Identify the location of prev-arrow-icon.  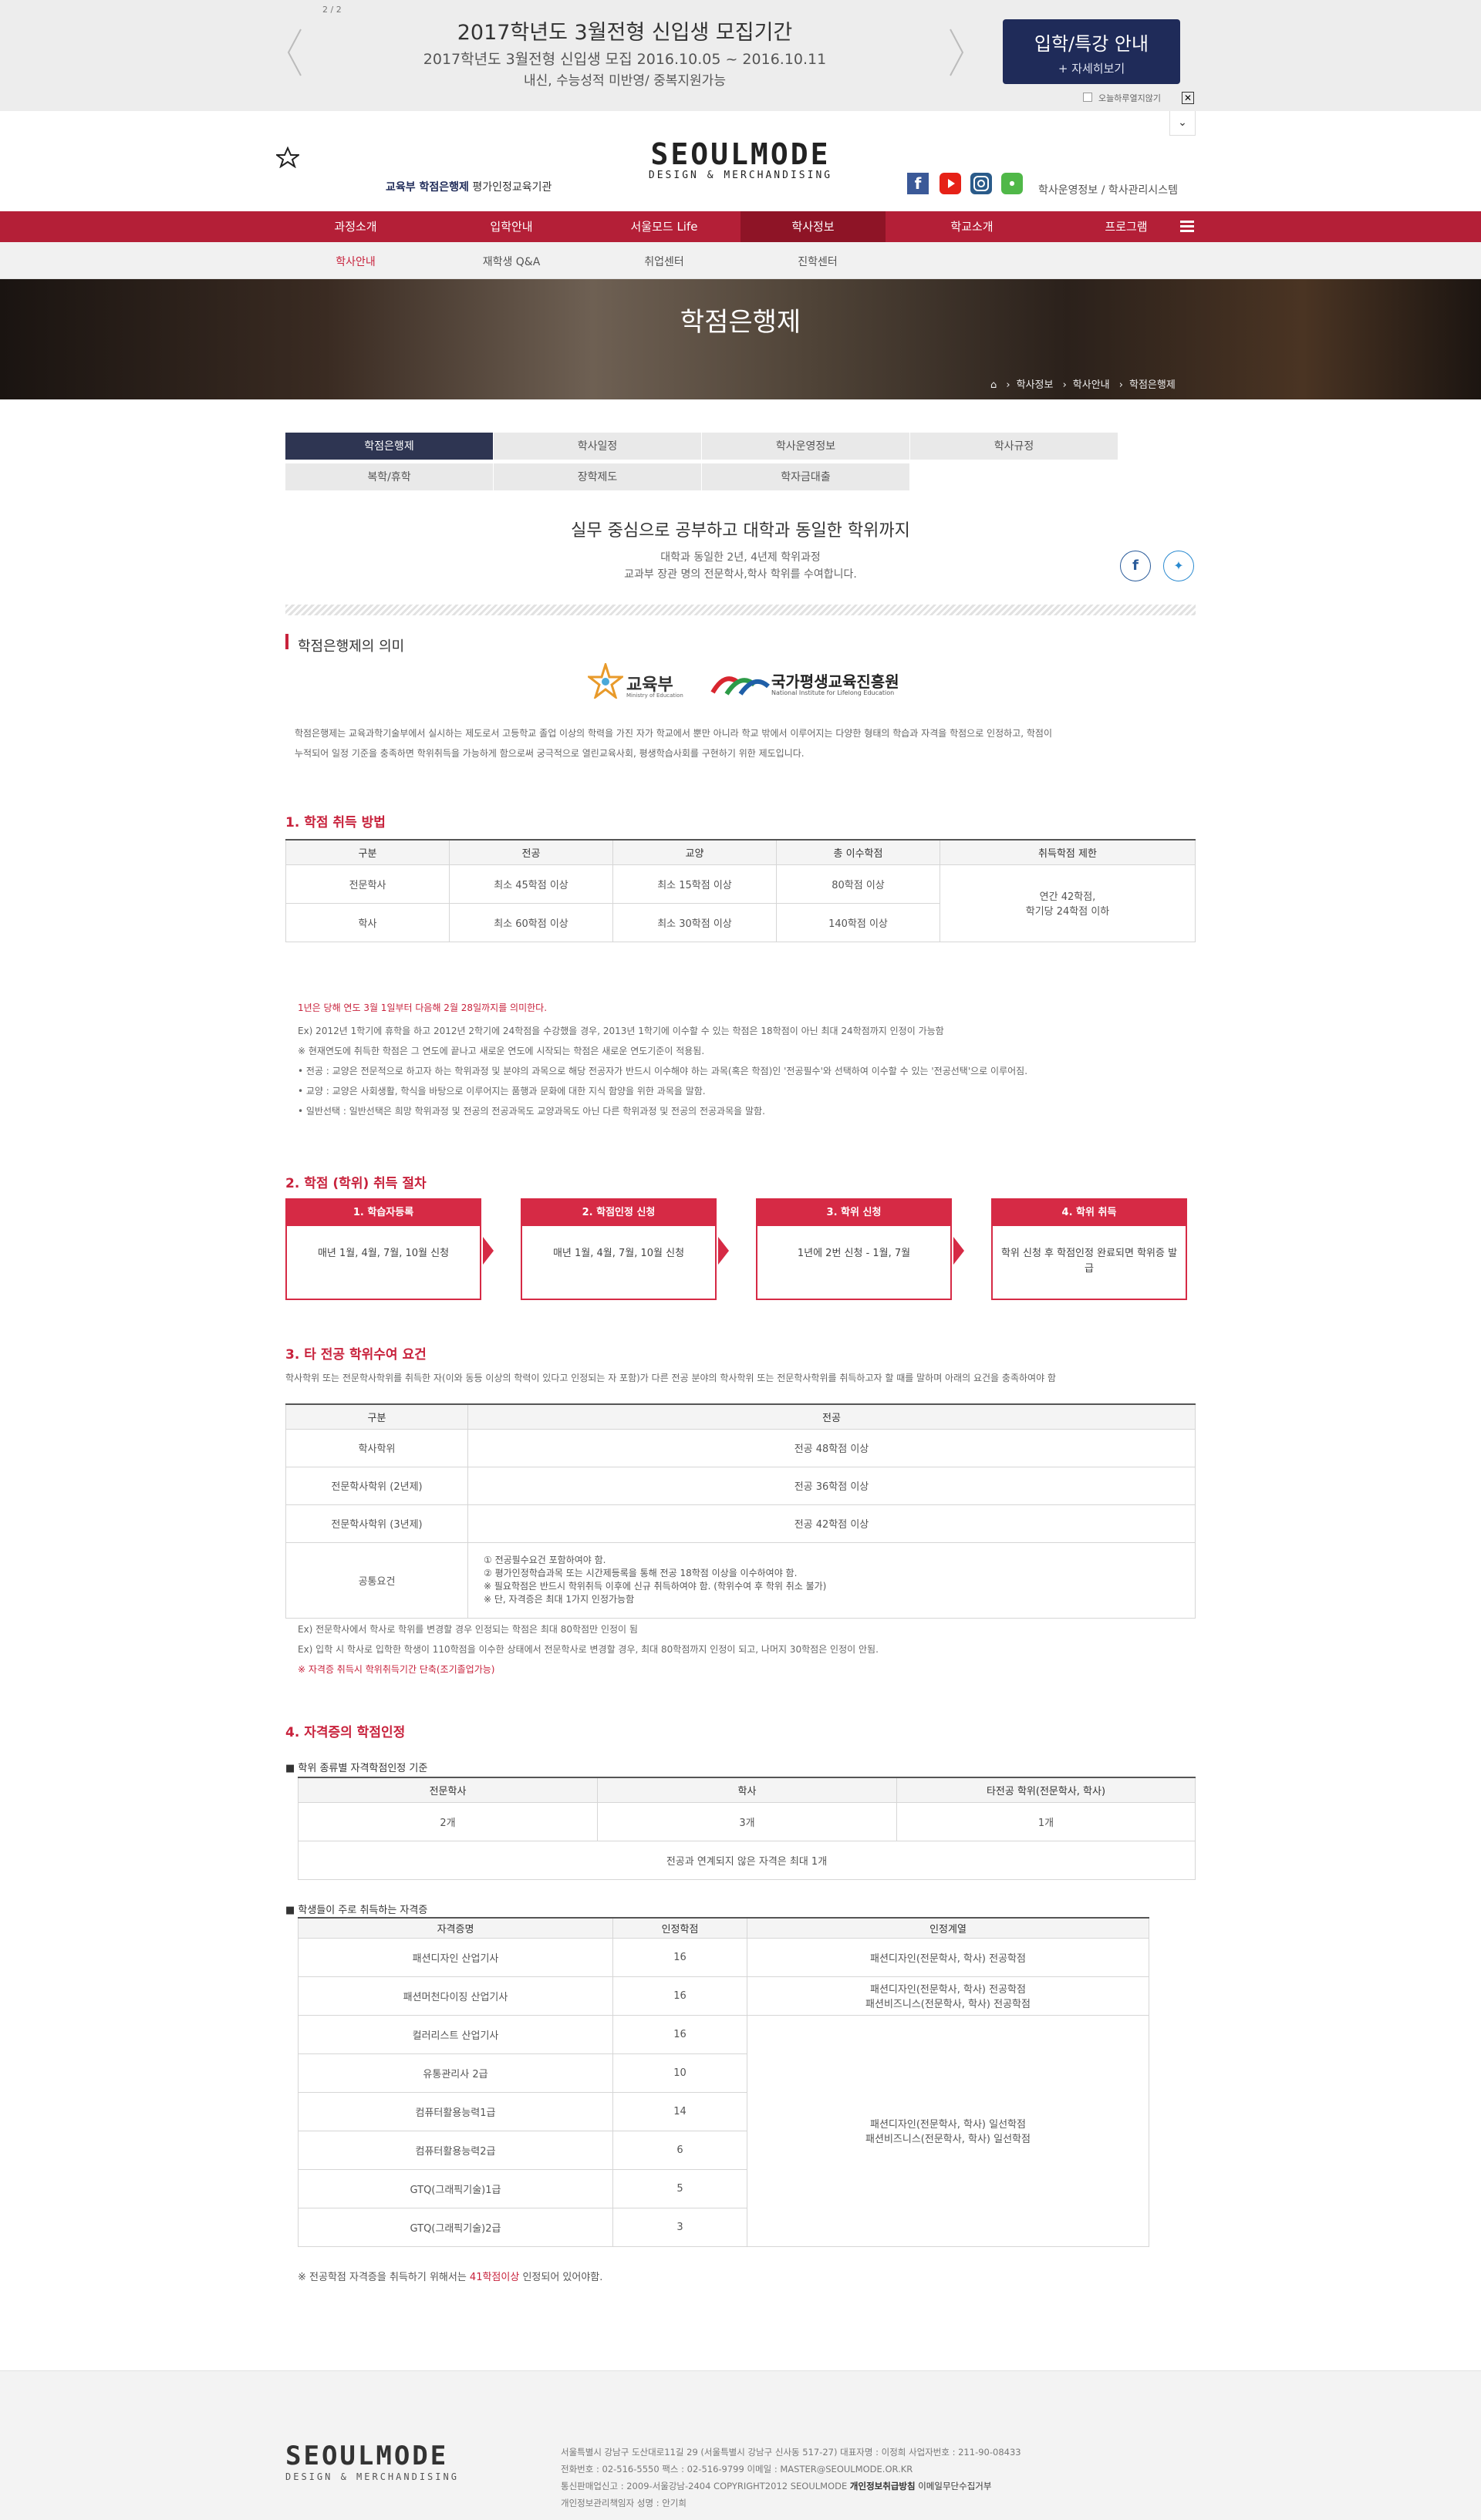
(294, 54).